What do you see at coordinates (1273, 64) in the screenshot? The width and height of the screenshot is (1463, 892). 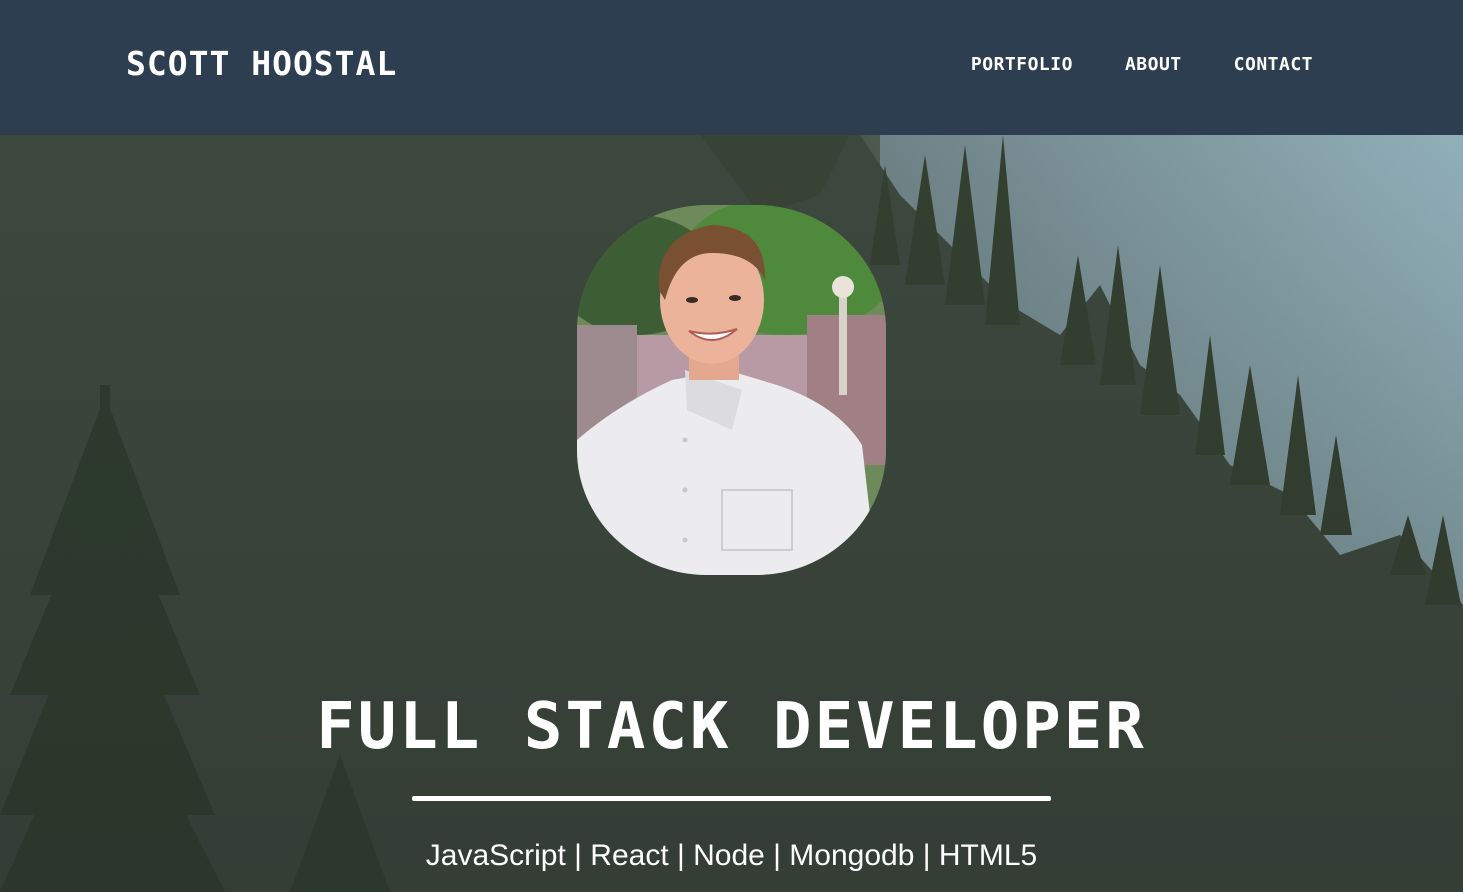 I see `nav-link-contact: CONTACT` at bounding box center [1273, 64].